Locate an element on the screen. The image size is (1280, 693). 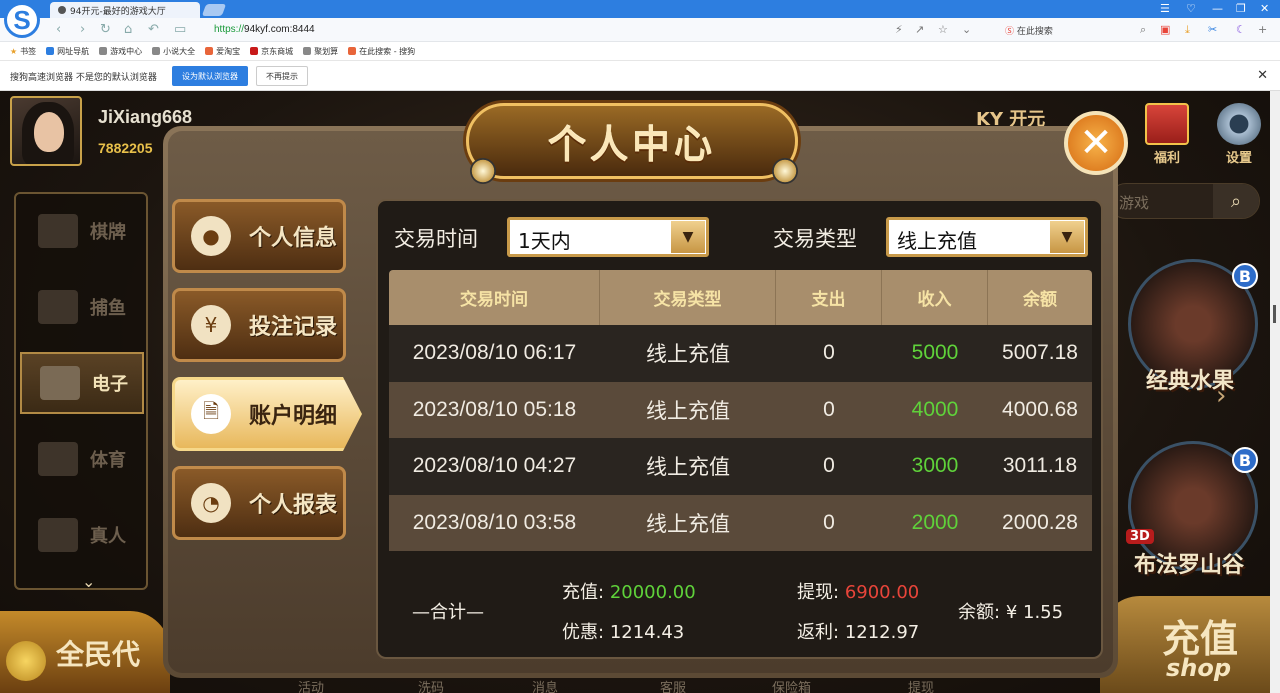
bookmark-item: 京东商城 is located at coordinates (271, 51).